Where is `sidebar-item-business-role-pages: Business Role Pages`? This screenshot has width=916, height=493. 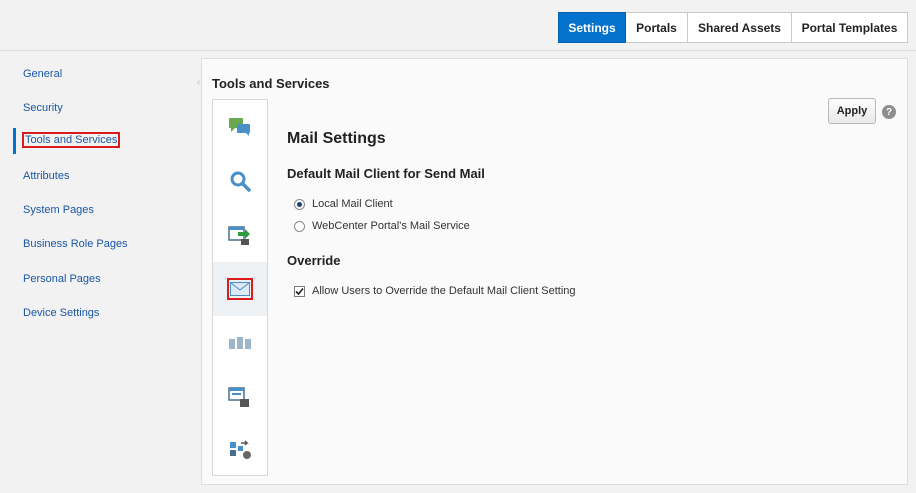
sidebar-item-business-role-pages: Business Role Pages is located at coordinates (75, 244).